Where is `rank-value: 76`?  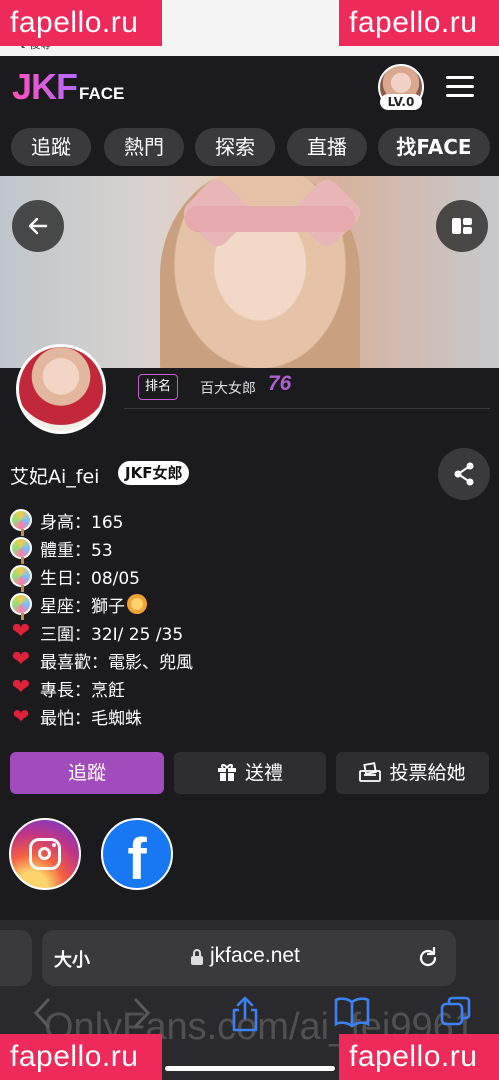 rank-value: 76 is located at coordinates (280, 383).